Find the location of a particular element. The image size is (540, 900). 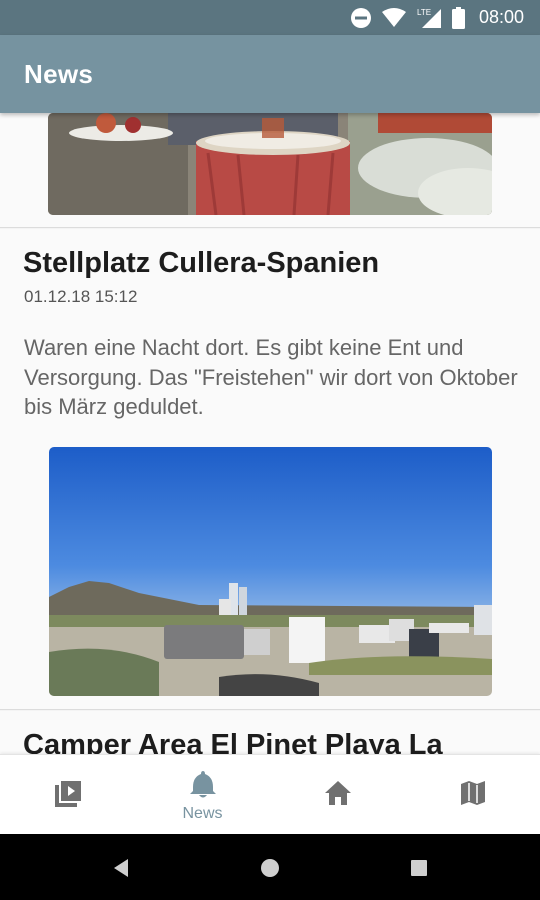

video-library-icon is located at coordinates (67, 794).